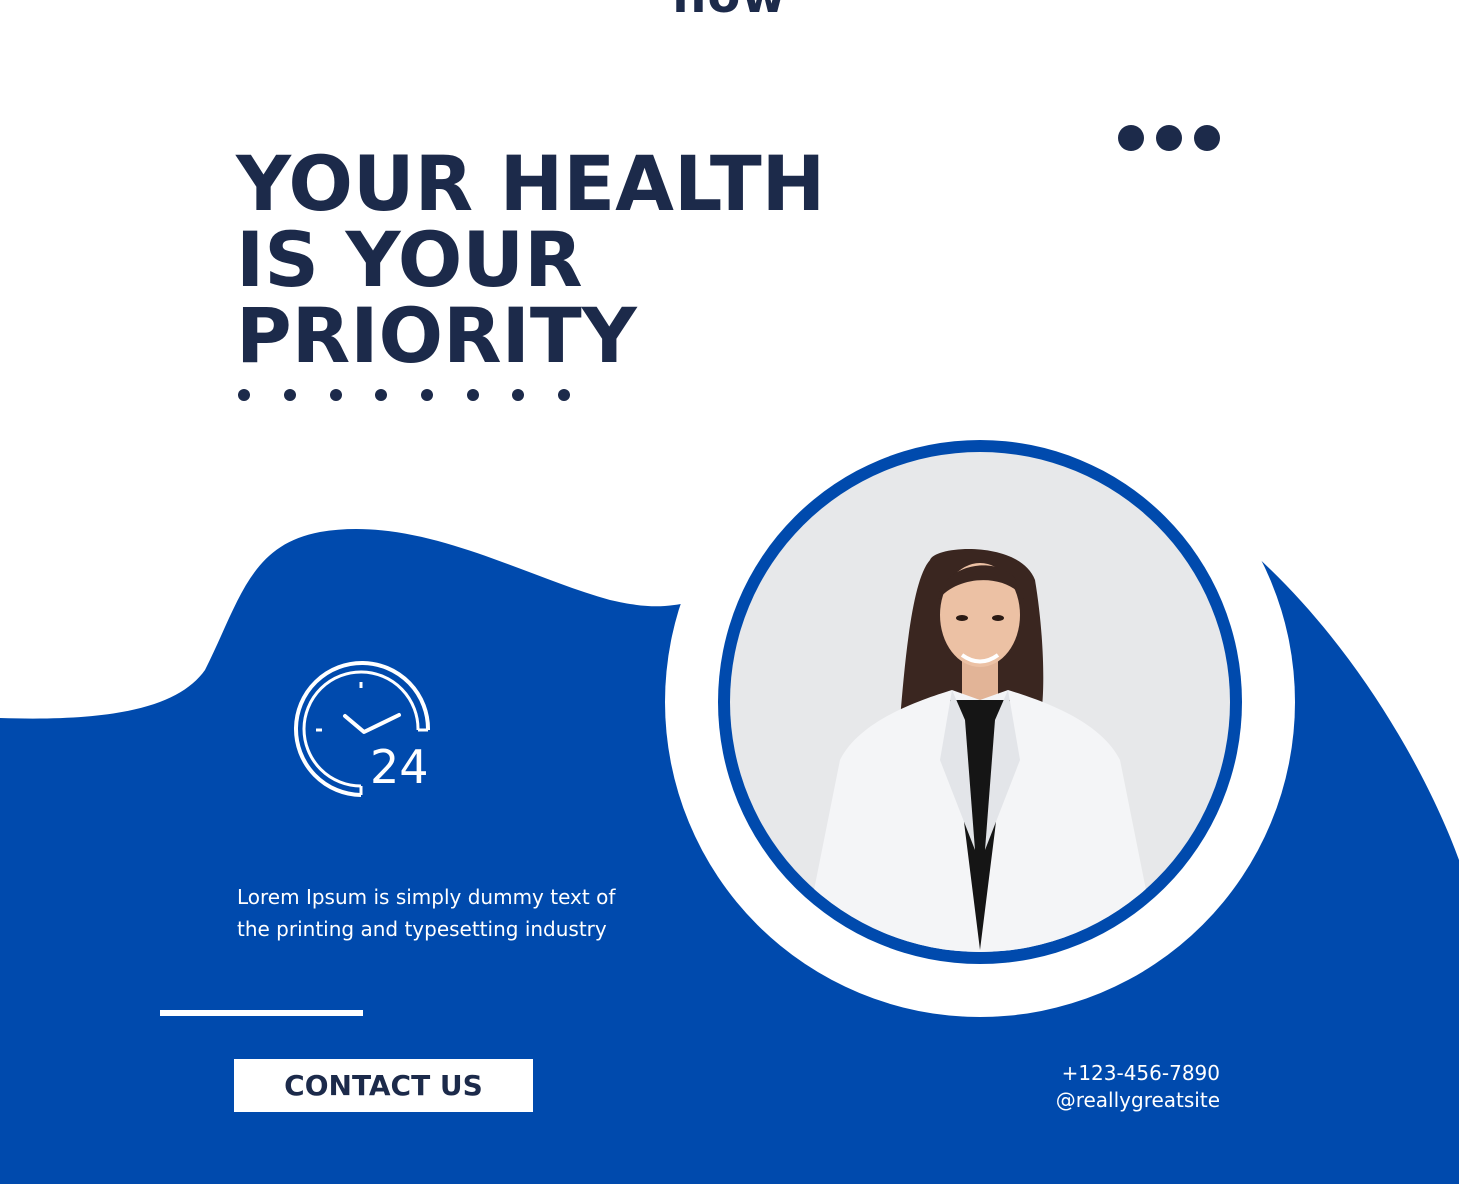  Describe the element at coordinates (404, 395) in the screenshot. I see `dot-row-decoration` at that location.